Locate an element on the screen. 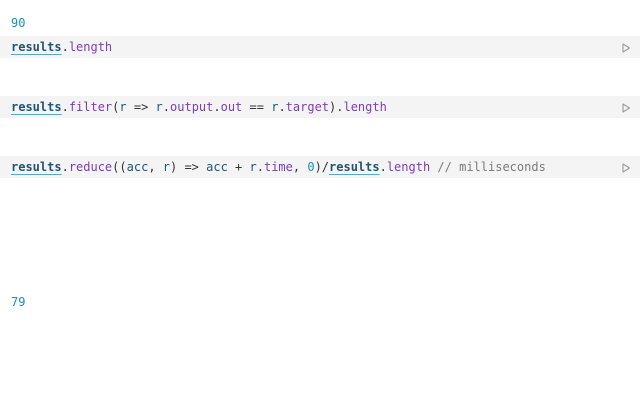 The height and width of the screenshot is (400, 640). code-token: (( is located at coordinates (119, 167).